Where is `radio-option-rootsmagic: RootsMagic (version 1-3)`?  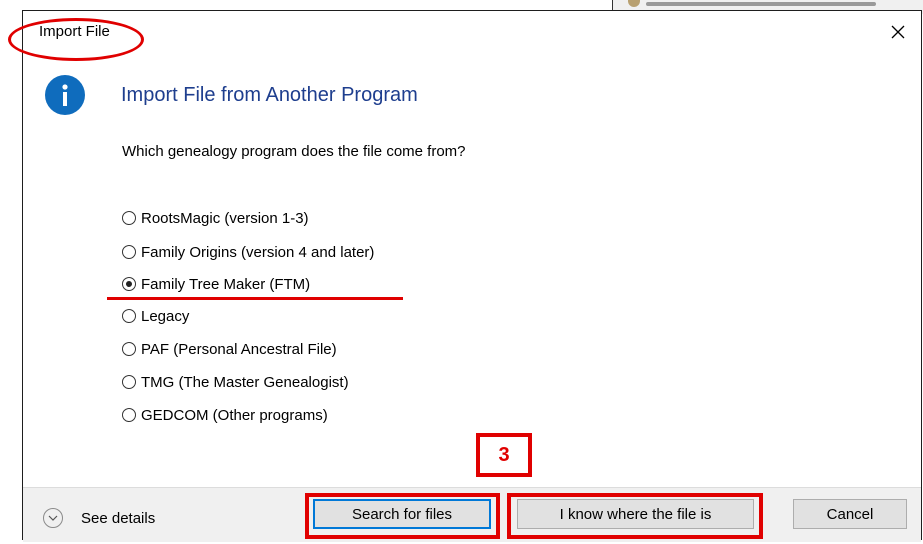 radio-option-rootsmagic: RootsMagic (version 1-3) is located at coordinates (215, 218).